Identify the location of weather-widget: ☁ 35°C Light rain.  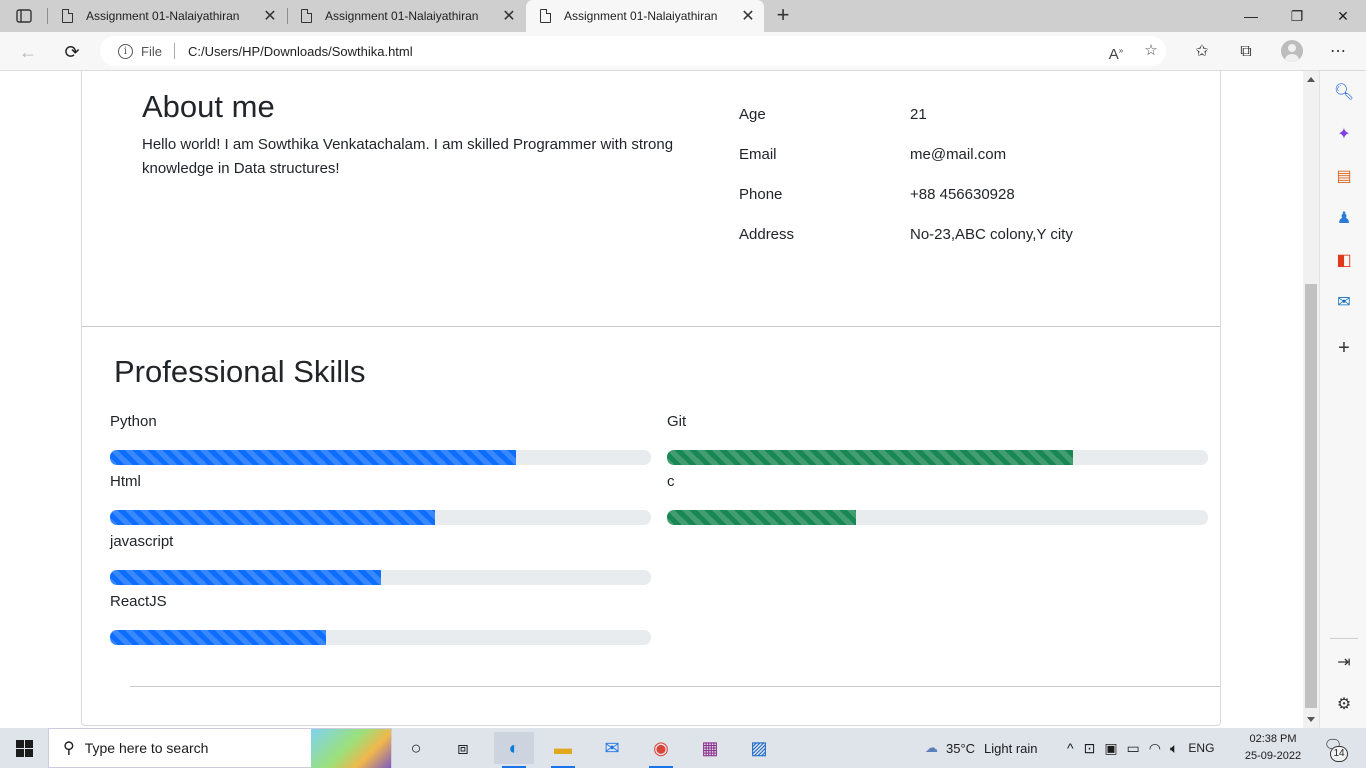
(981, 748).